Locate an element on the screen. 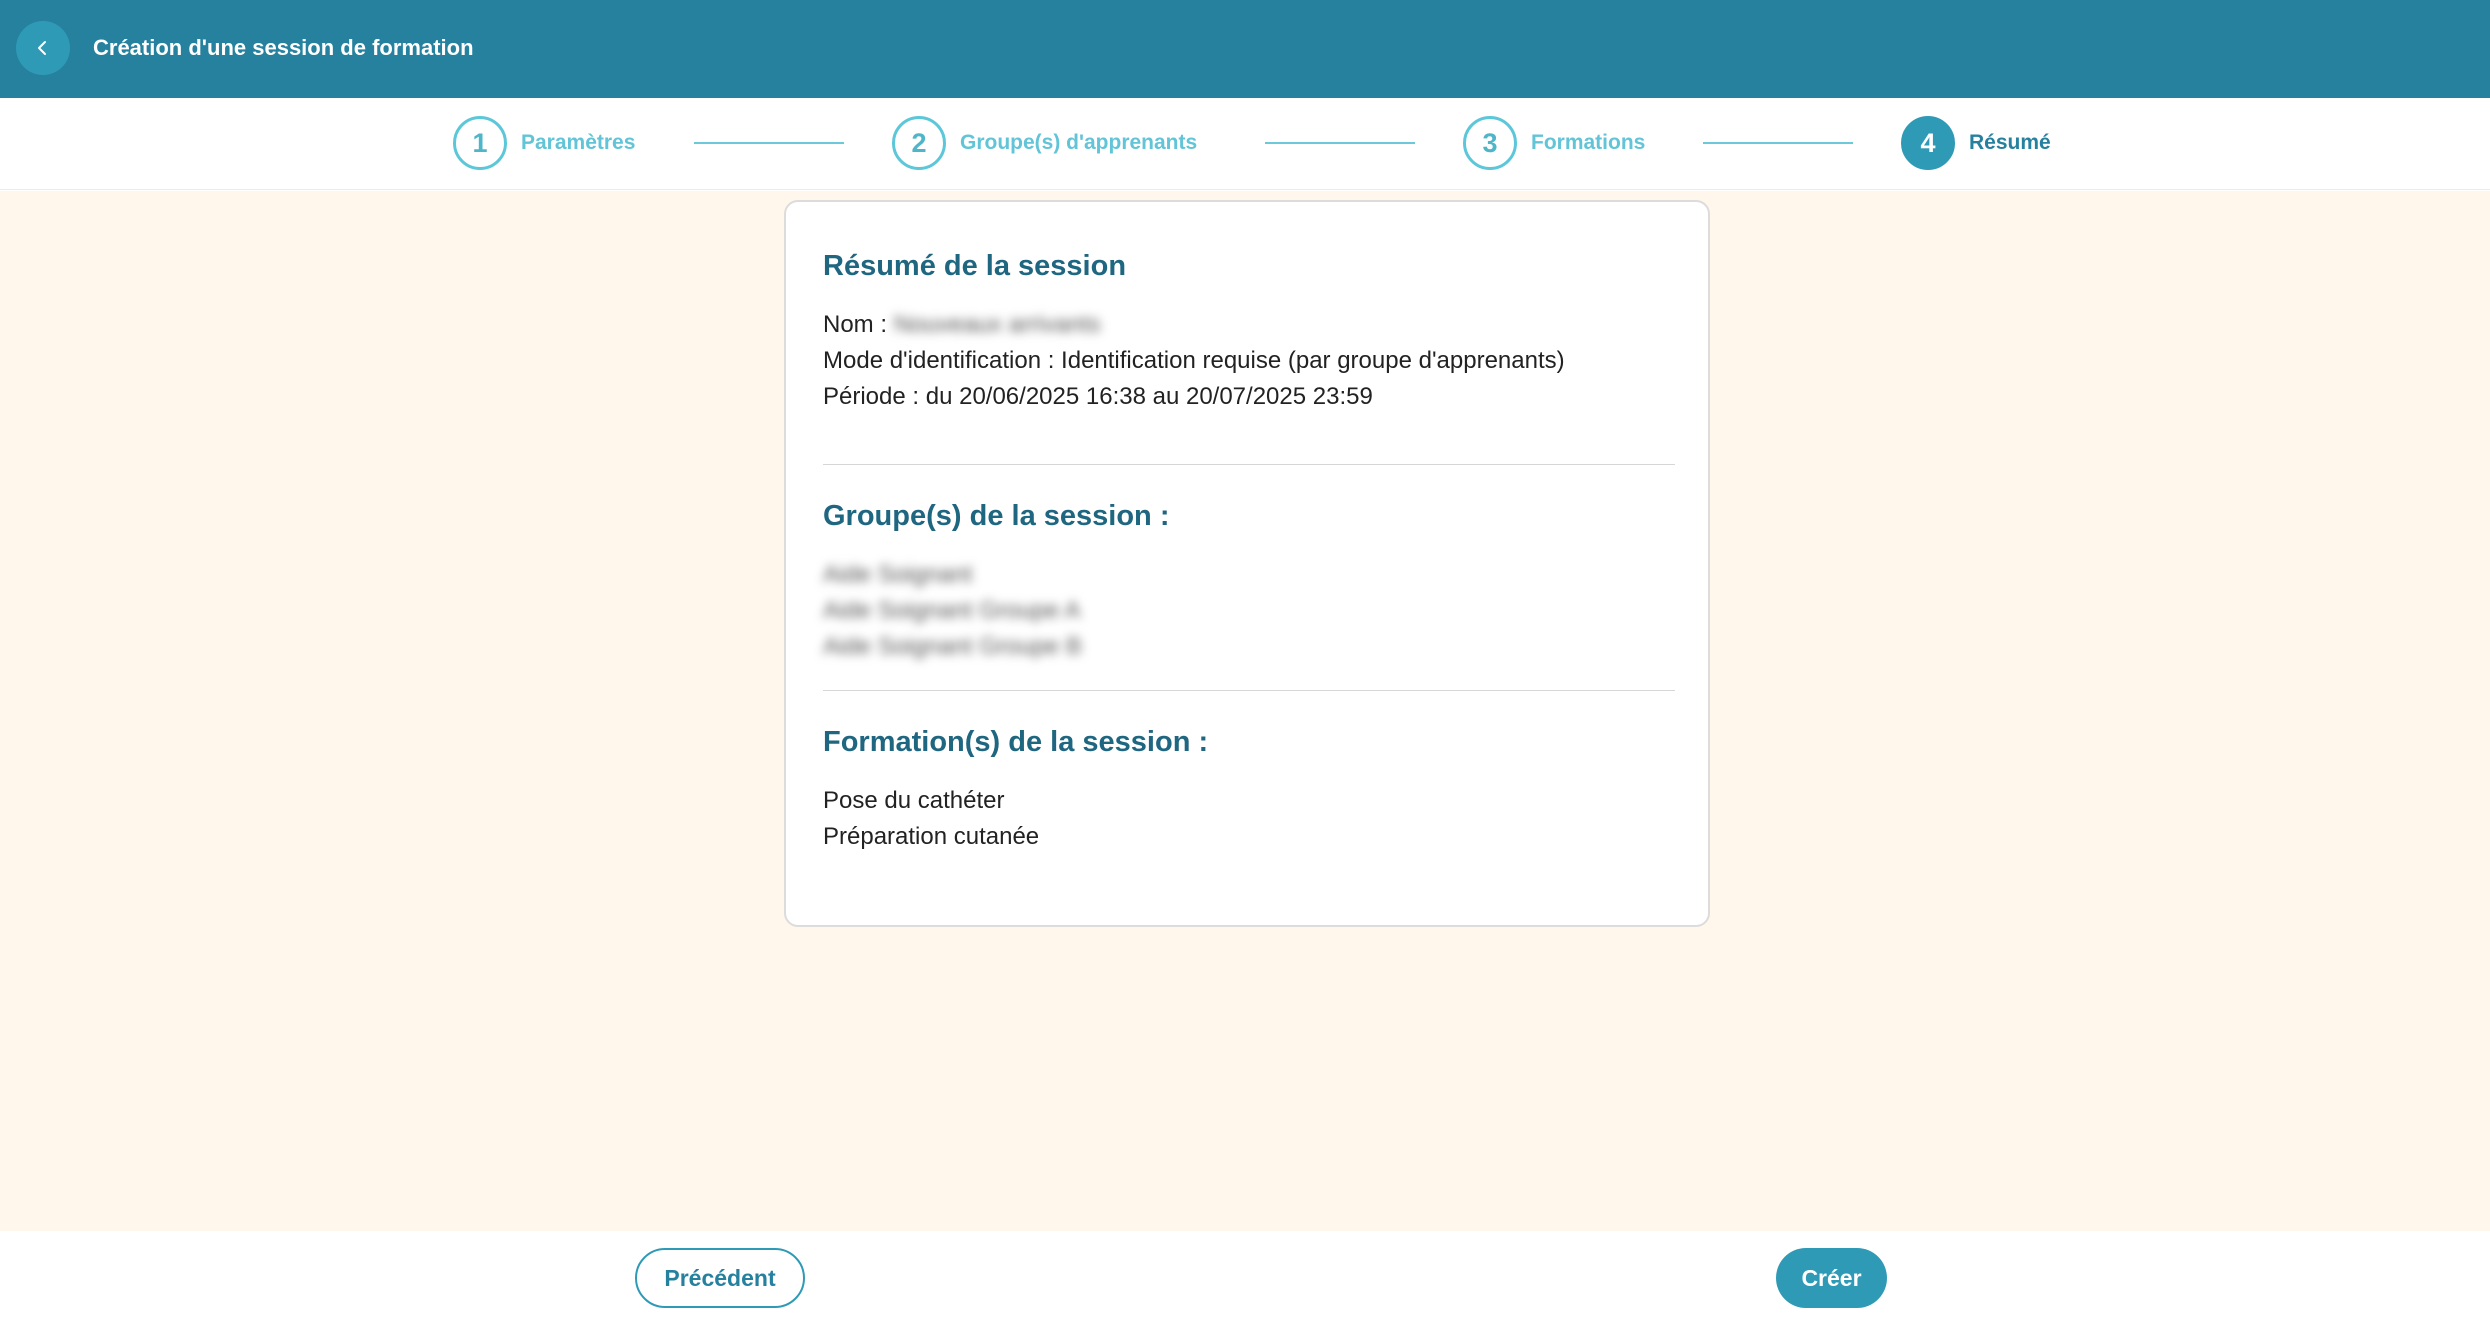 The image size is (2490, 1318). step-label: Formations is located at coordinates (1588, 142).